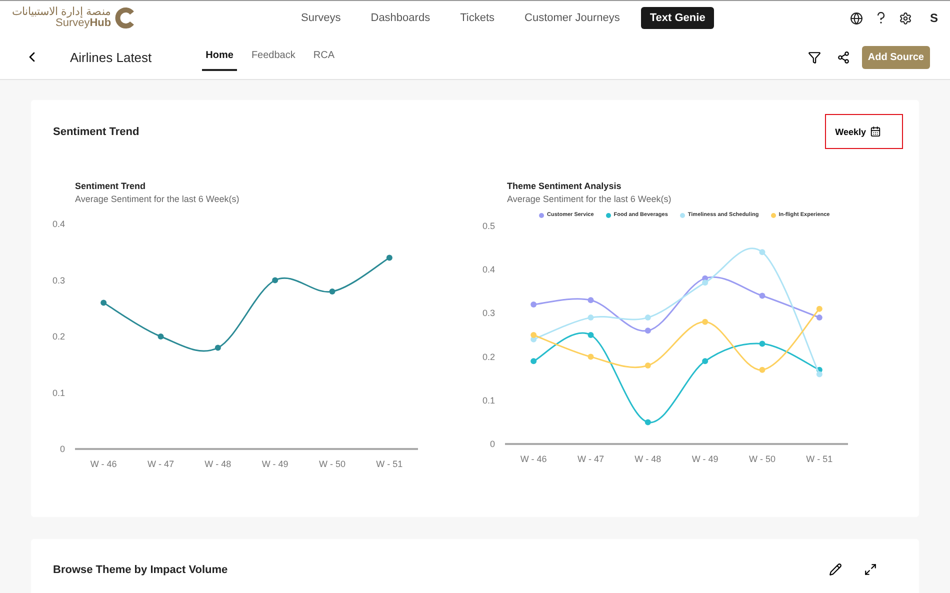 The image size is (950, 593). Describe the element at coordinates (875, 131) in the screenshot. I see `calendar-icon` at that location.